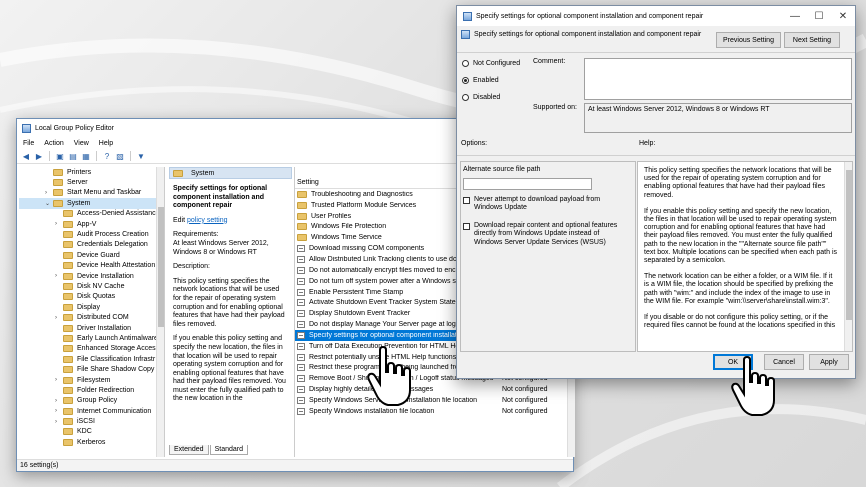 This screenshot has width=866, height=487. I want to click on filter-icon: ▼, so click(141, 156).